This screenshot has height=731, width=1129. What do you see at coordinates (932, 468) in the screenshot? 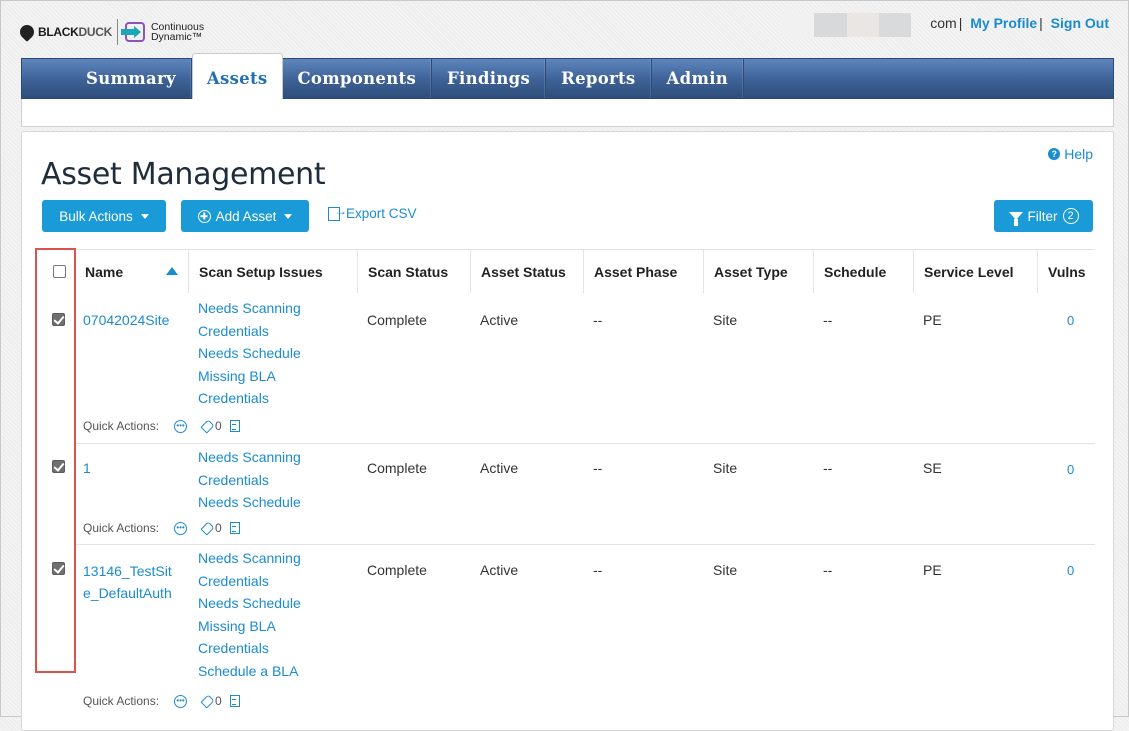
I see `service-level: SE` at bounding box center [932, 468].